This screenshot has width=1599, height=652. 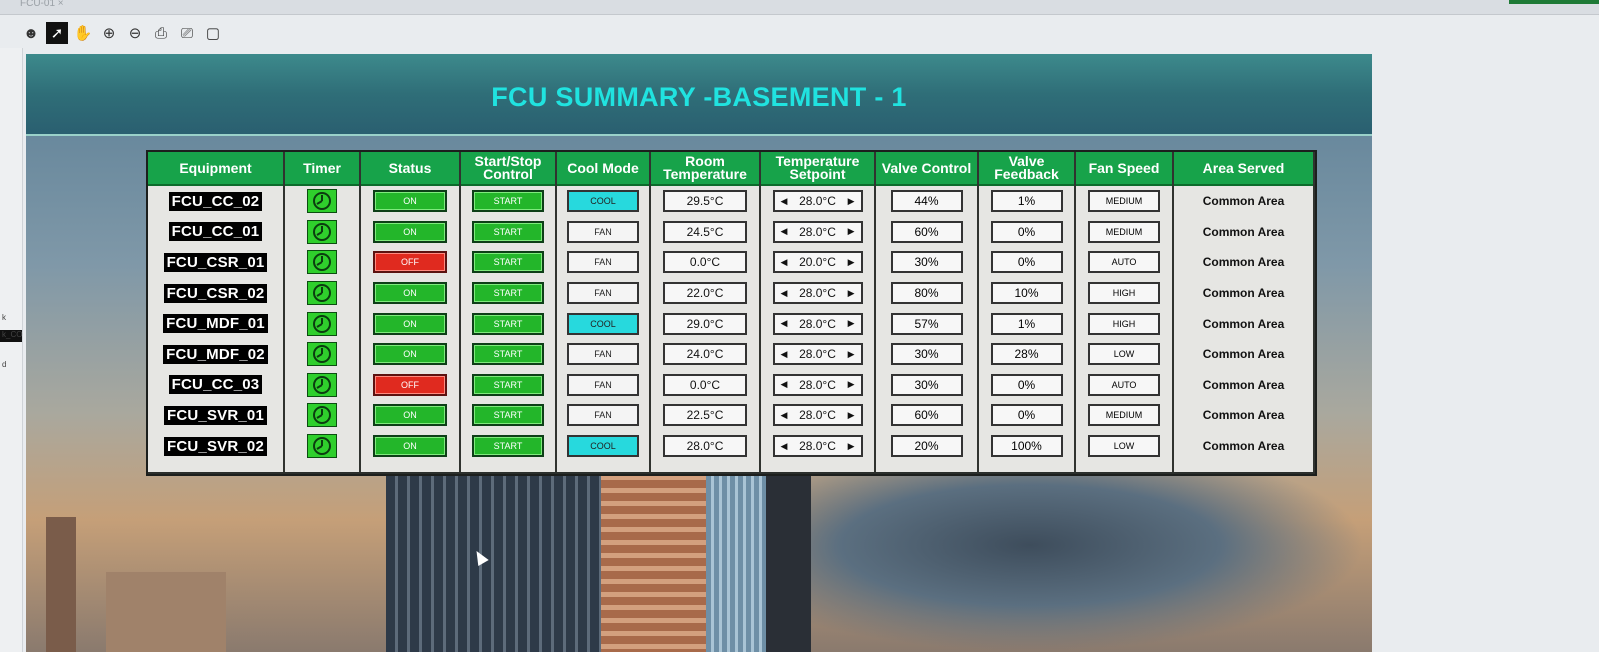 What do you see at coordinates (109, 33) in the screenshot?
I see `zoom-in-icon: ⊕` at bounding box center [109, 33].